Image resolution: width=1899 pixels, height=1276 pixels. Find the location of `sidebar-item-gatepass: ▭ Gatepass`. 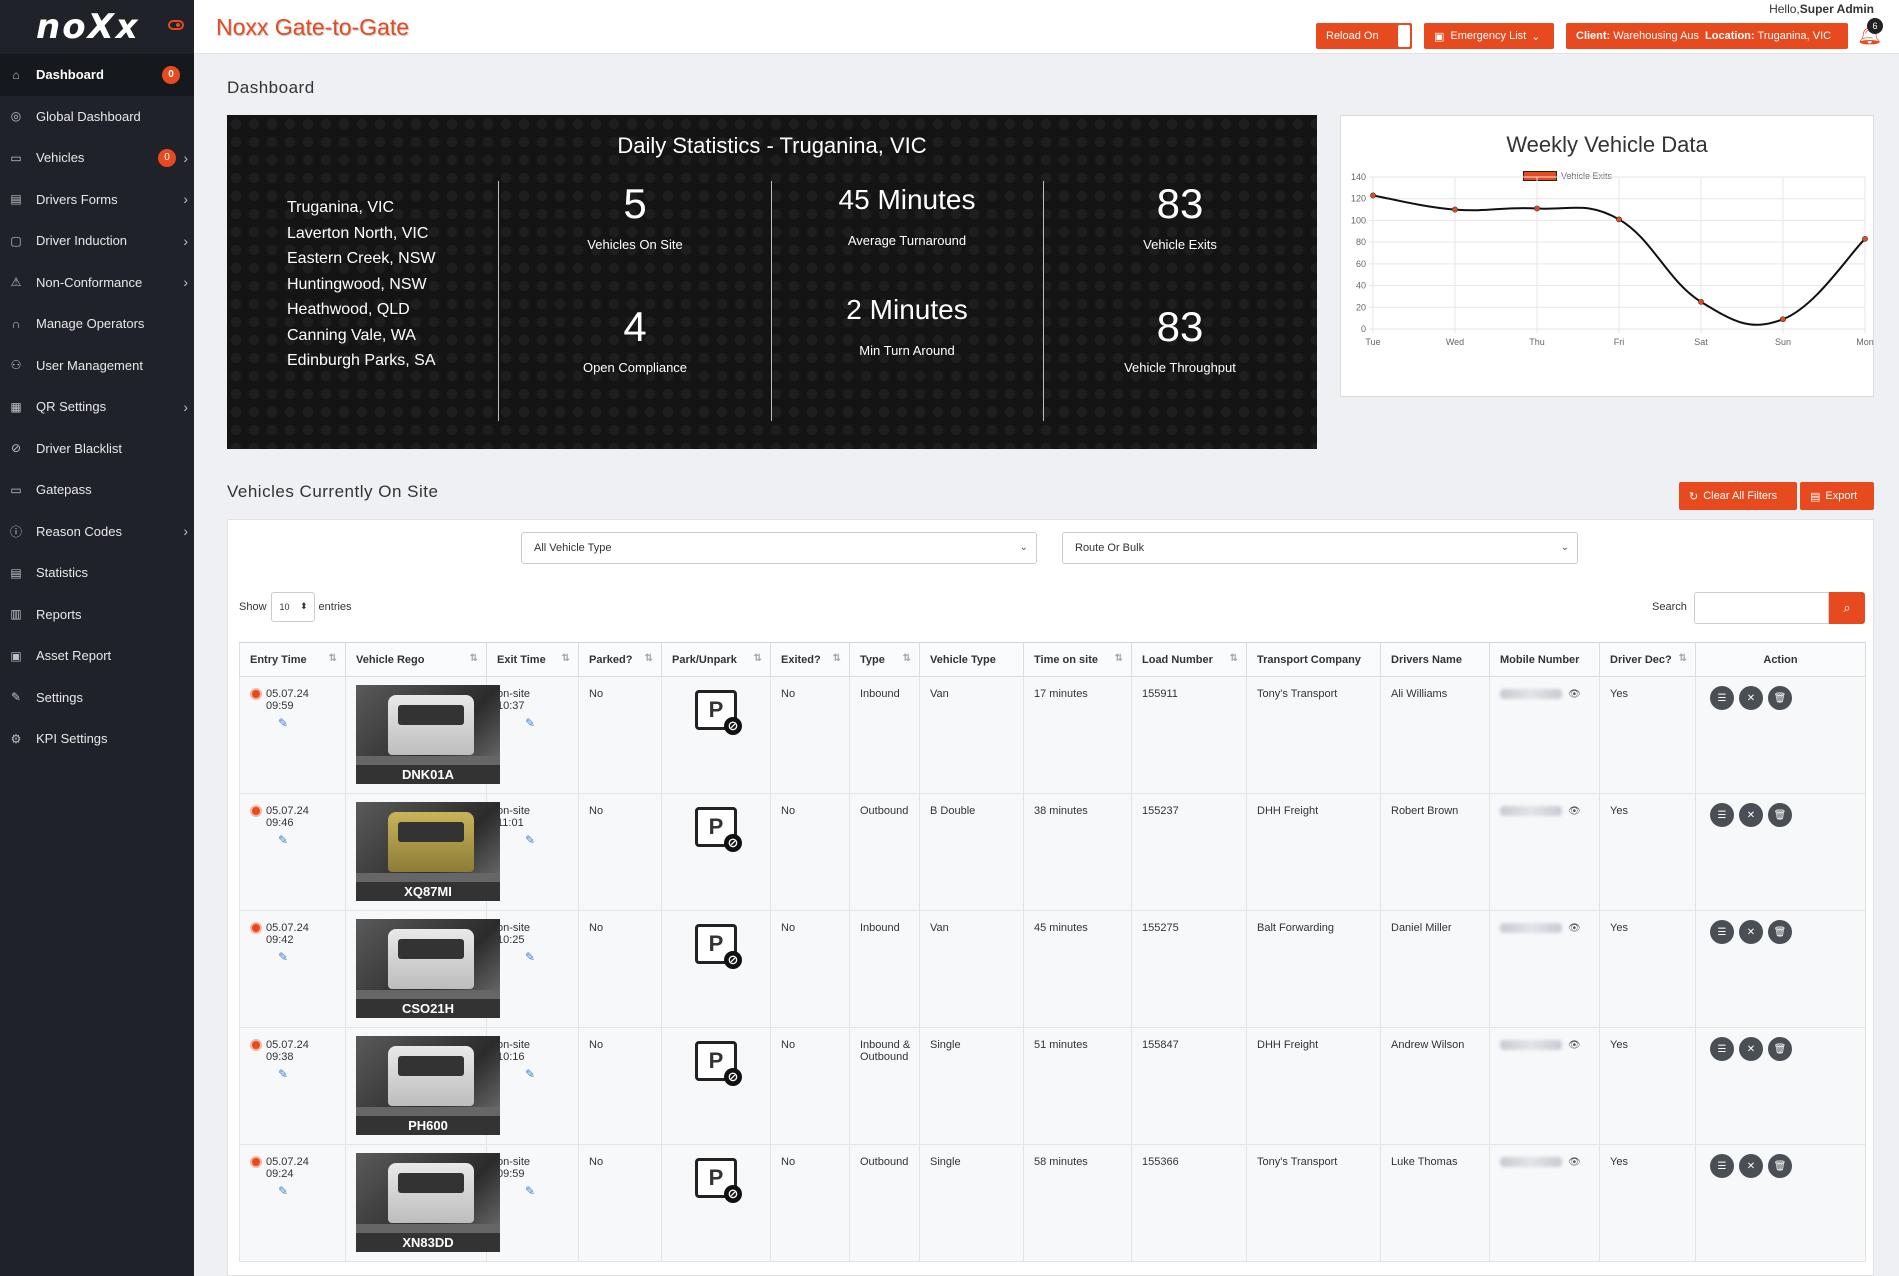

sidebar-item-gatepass: ▭ Gatepass is located at coordinates (97, 490).